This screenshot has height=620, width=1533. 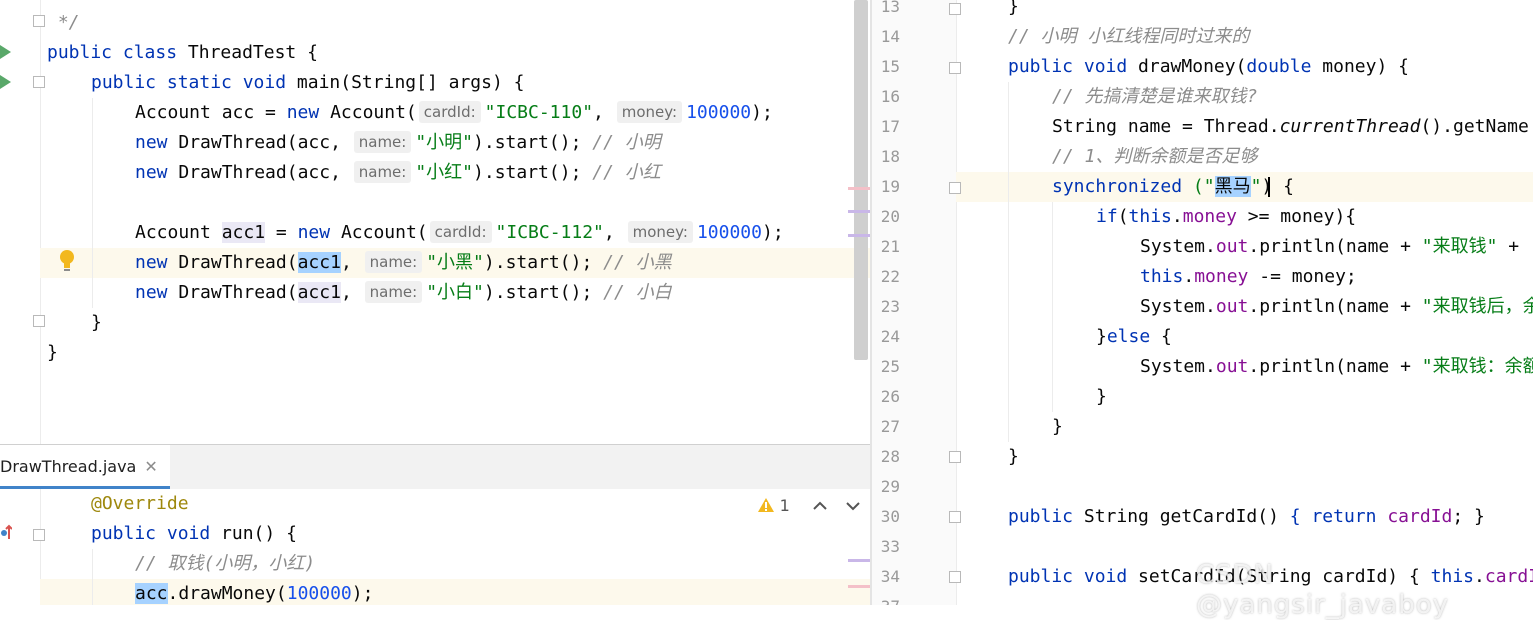 I want to click on code-token: public void, so click(x=1073, y=576).